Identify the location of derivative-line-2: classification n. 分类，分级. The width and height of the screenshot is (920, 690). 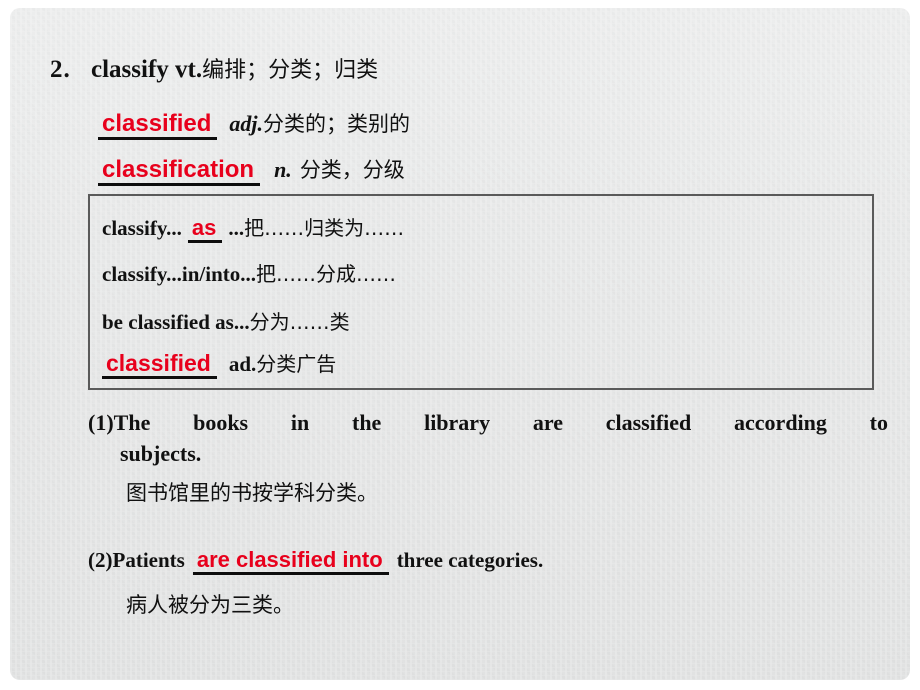
(251, 170).